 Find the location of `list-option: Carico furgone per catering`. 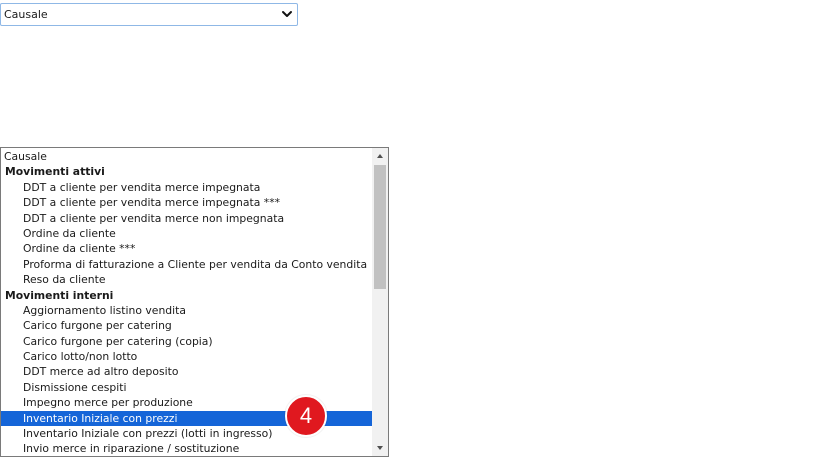

list-option: Carico furgone per catering is located at coordinates (186, 325).